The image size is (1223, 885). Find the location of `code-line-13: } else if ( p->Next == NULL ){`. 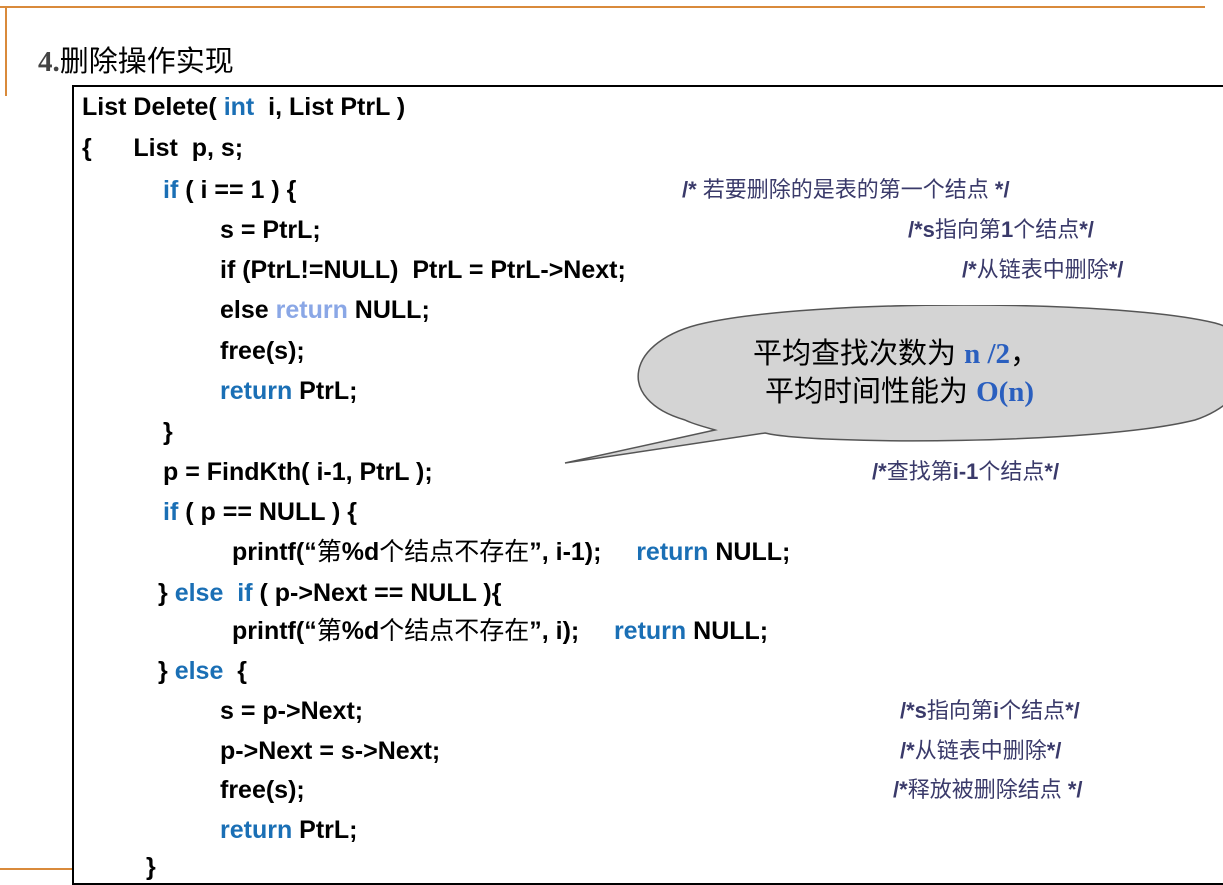

code-line-13: } else if ( p->Next == NULL ){ is located at coordinates (330, 593).